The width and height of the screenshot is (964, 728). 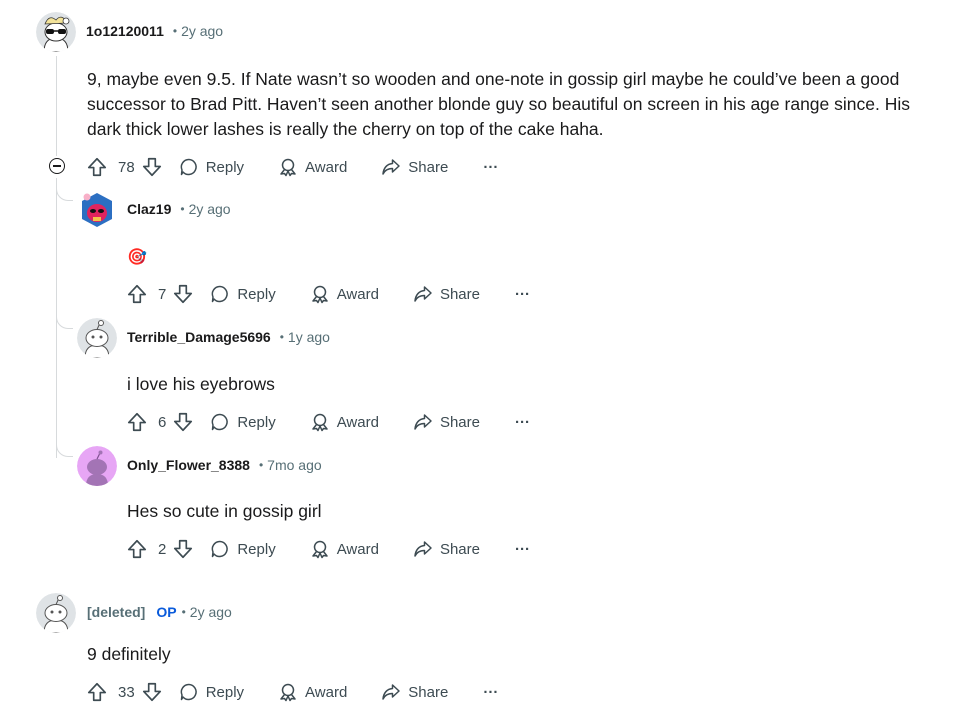 I want to click on collapse-icon, so click(x=57, y=166).